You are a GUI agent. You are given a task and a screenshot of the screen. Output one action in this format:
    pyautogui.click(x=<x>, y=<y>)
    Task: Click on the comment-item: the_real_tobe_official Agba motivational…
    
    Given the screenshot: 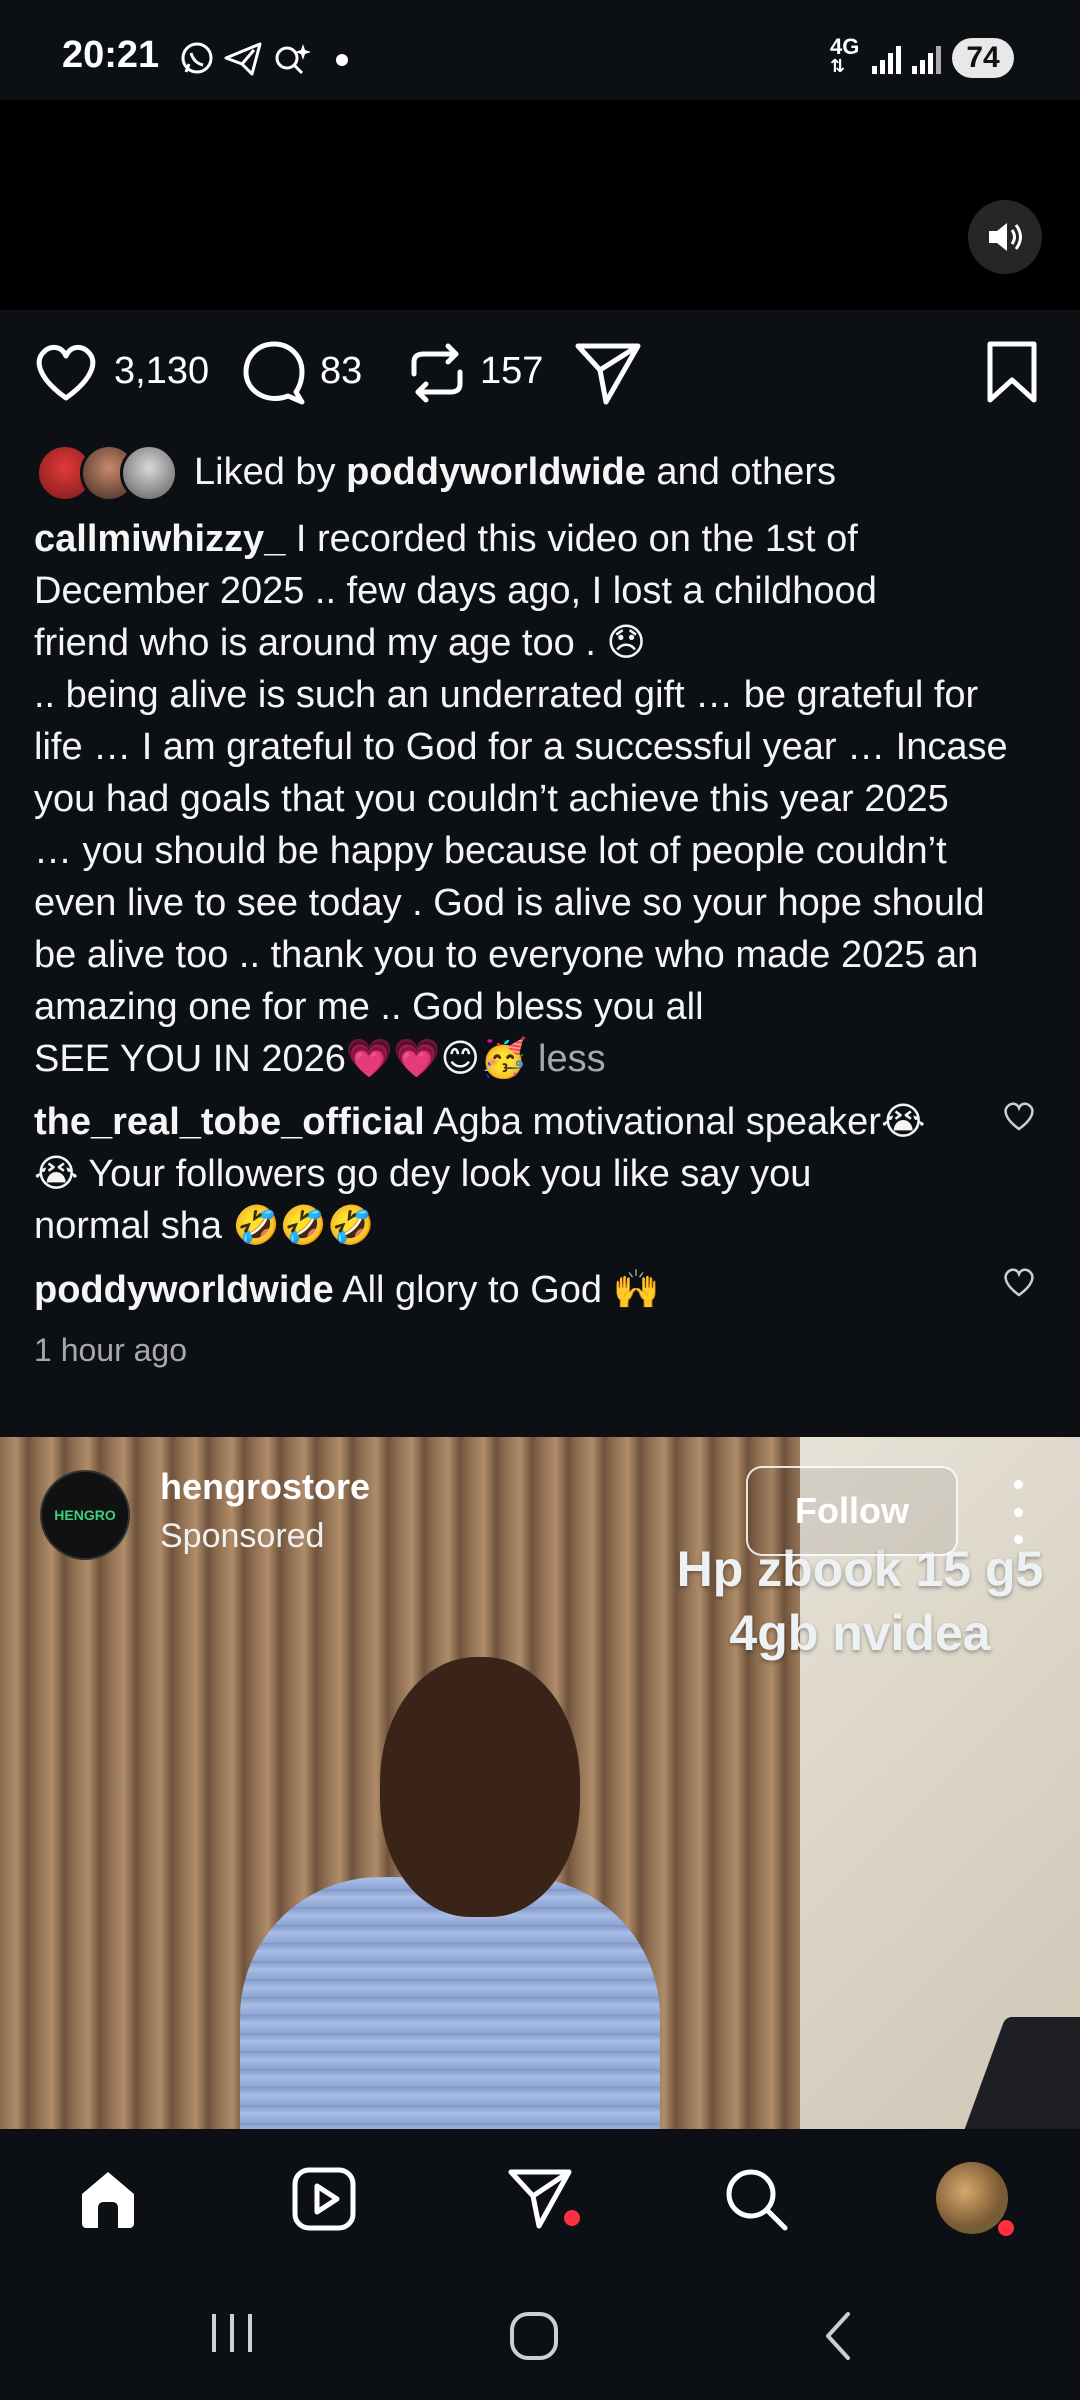 What is the action you would take?
    pyautogui.click(x=504, y=1174)
    